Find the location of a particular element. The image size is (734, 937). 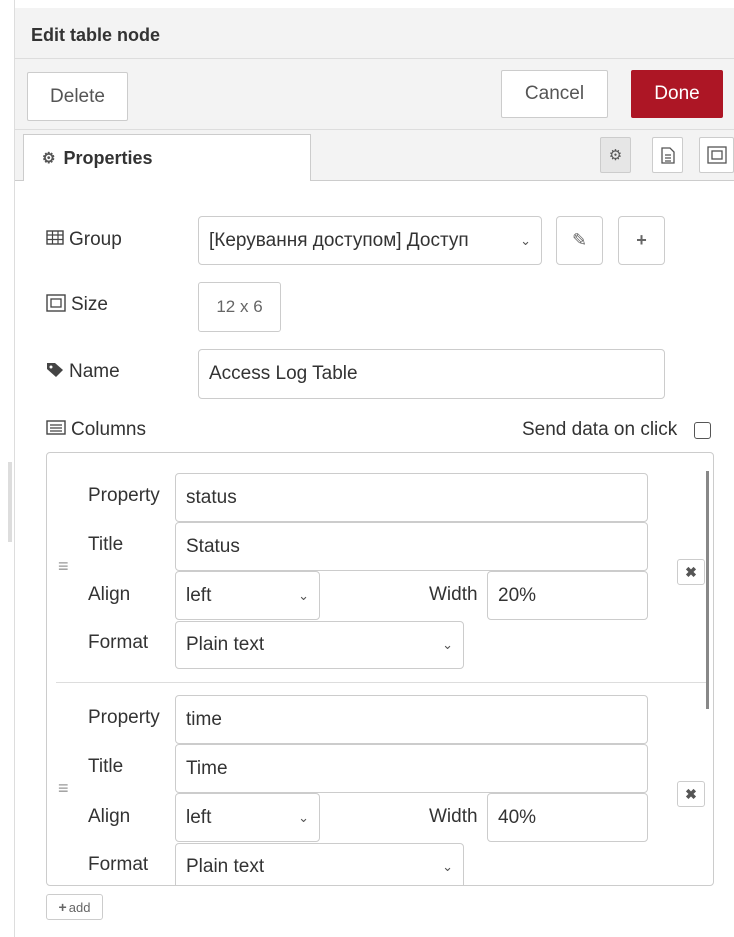

cancel-button: Cancel is located at coordinates (554, 94).